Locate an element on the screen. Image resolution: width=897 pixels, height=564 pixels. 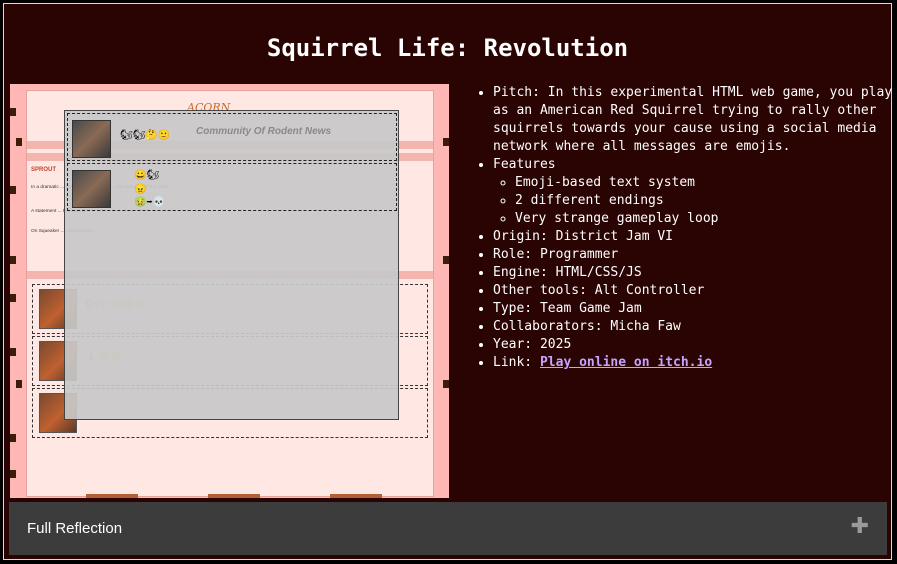
detail-engine: Engine: HTML/CSS/JS is located at coordinates (695, 273).